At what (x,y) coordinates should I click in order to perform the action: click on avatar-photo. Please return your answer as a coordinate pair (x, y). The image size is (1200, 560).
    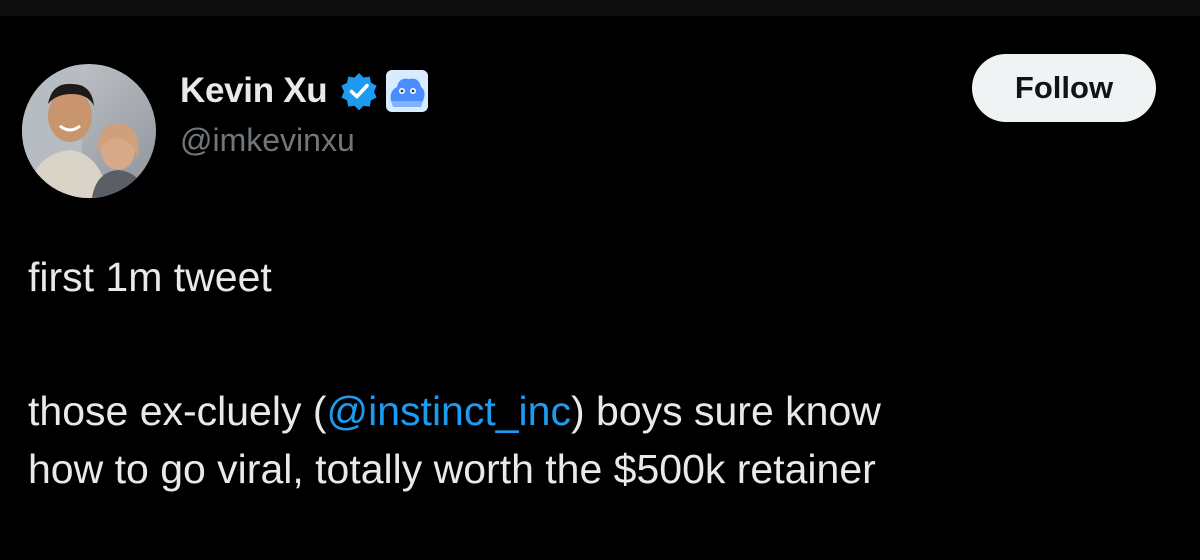
    Looking at the image, I should click on (89, 131).